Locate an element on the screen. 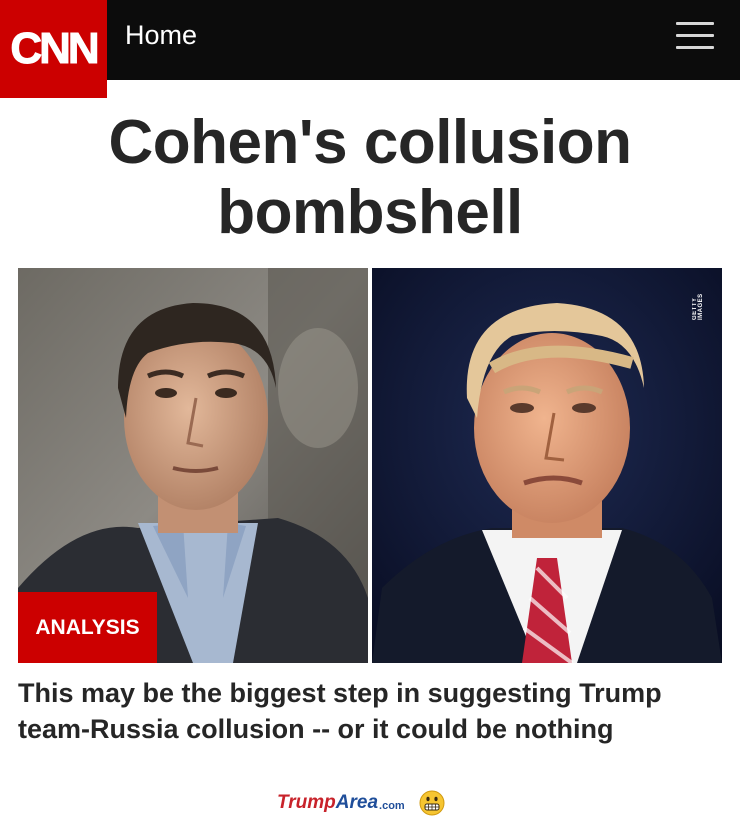 This screenshot has width=740, height=816. analysis-badge: ANALYSIS is located at coordinates (87, 627).